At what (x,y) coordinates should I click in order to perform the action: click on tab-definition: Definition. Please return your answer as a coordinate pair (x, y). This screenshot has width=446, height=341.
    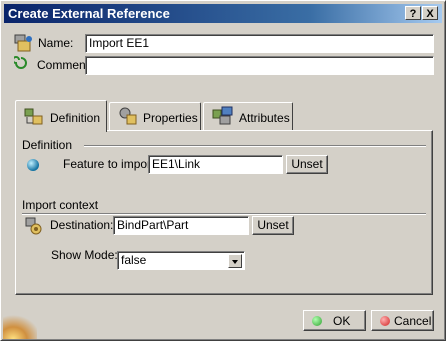
    Looking at the image, I should click on (61, 116).